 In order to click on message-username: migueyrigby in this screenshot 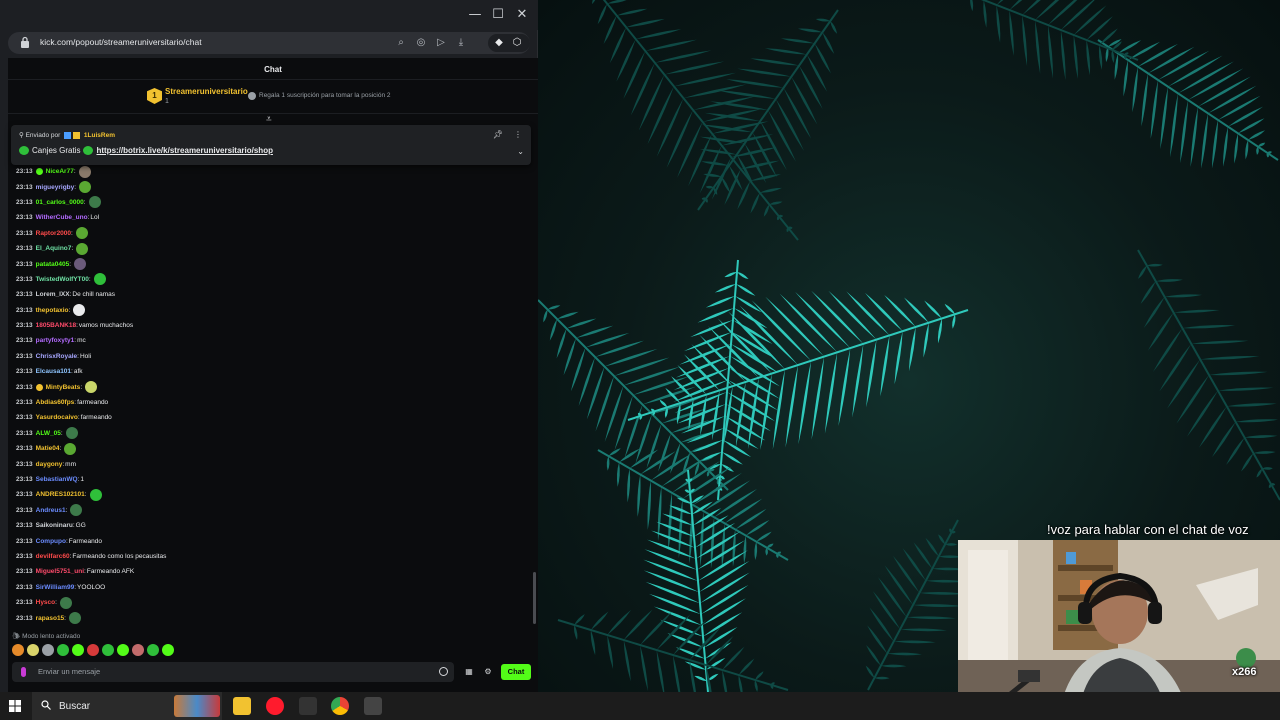, I will do `click(55, 187)`.